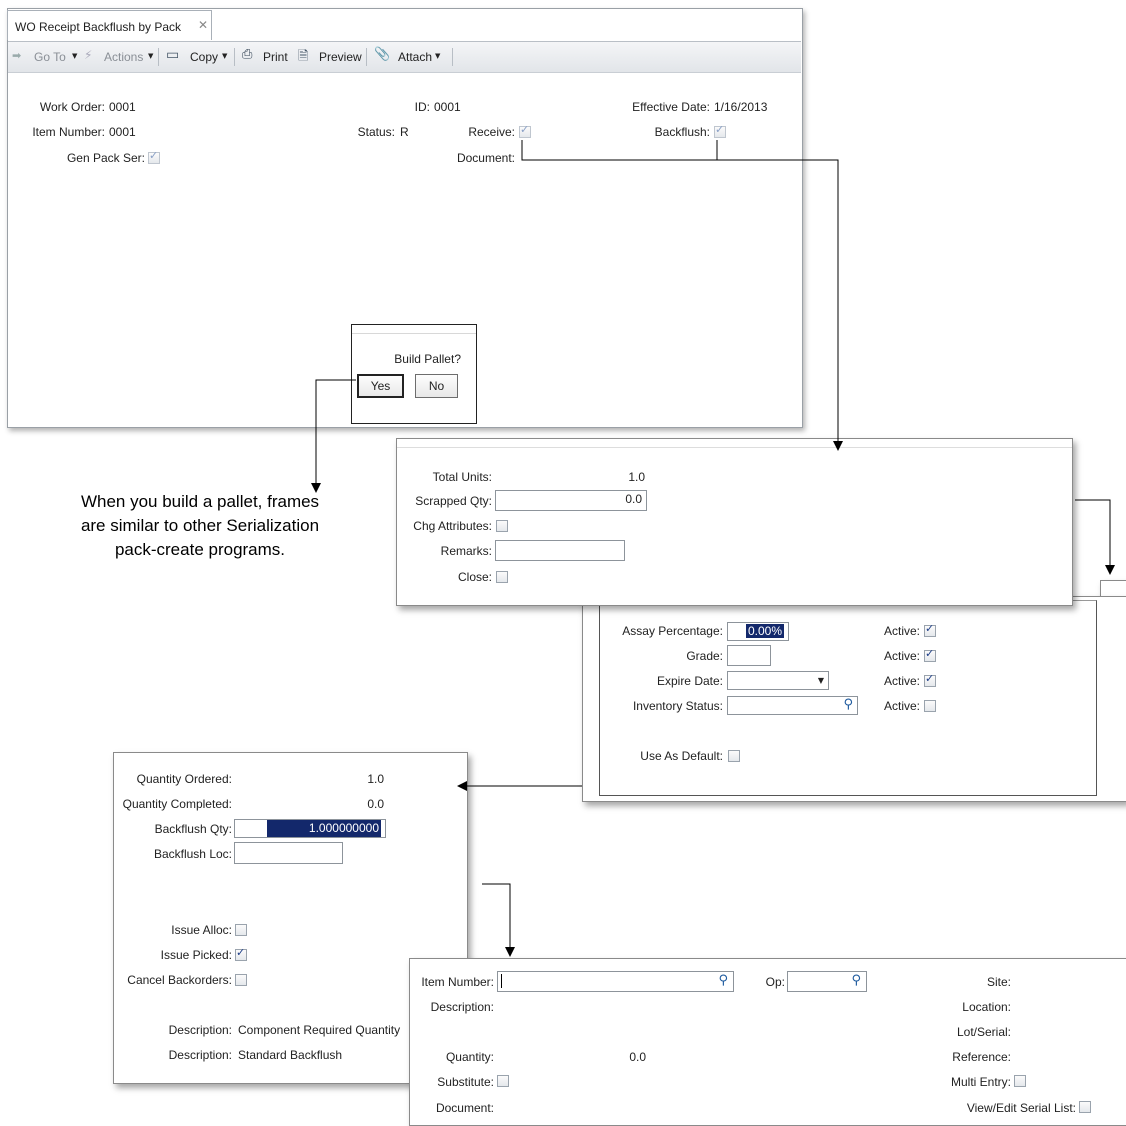  Describe the element at coordinates (1095, 537) in the screenshot. I see `arrow-units-to-right` at that location.